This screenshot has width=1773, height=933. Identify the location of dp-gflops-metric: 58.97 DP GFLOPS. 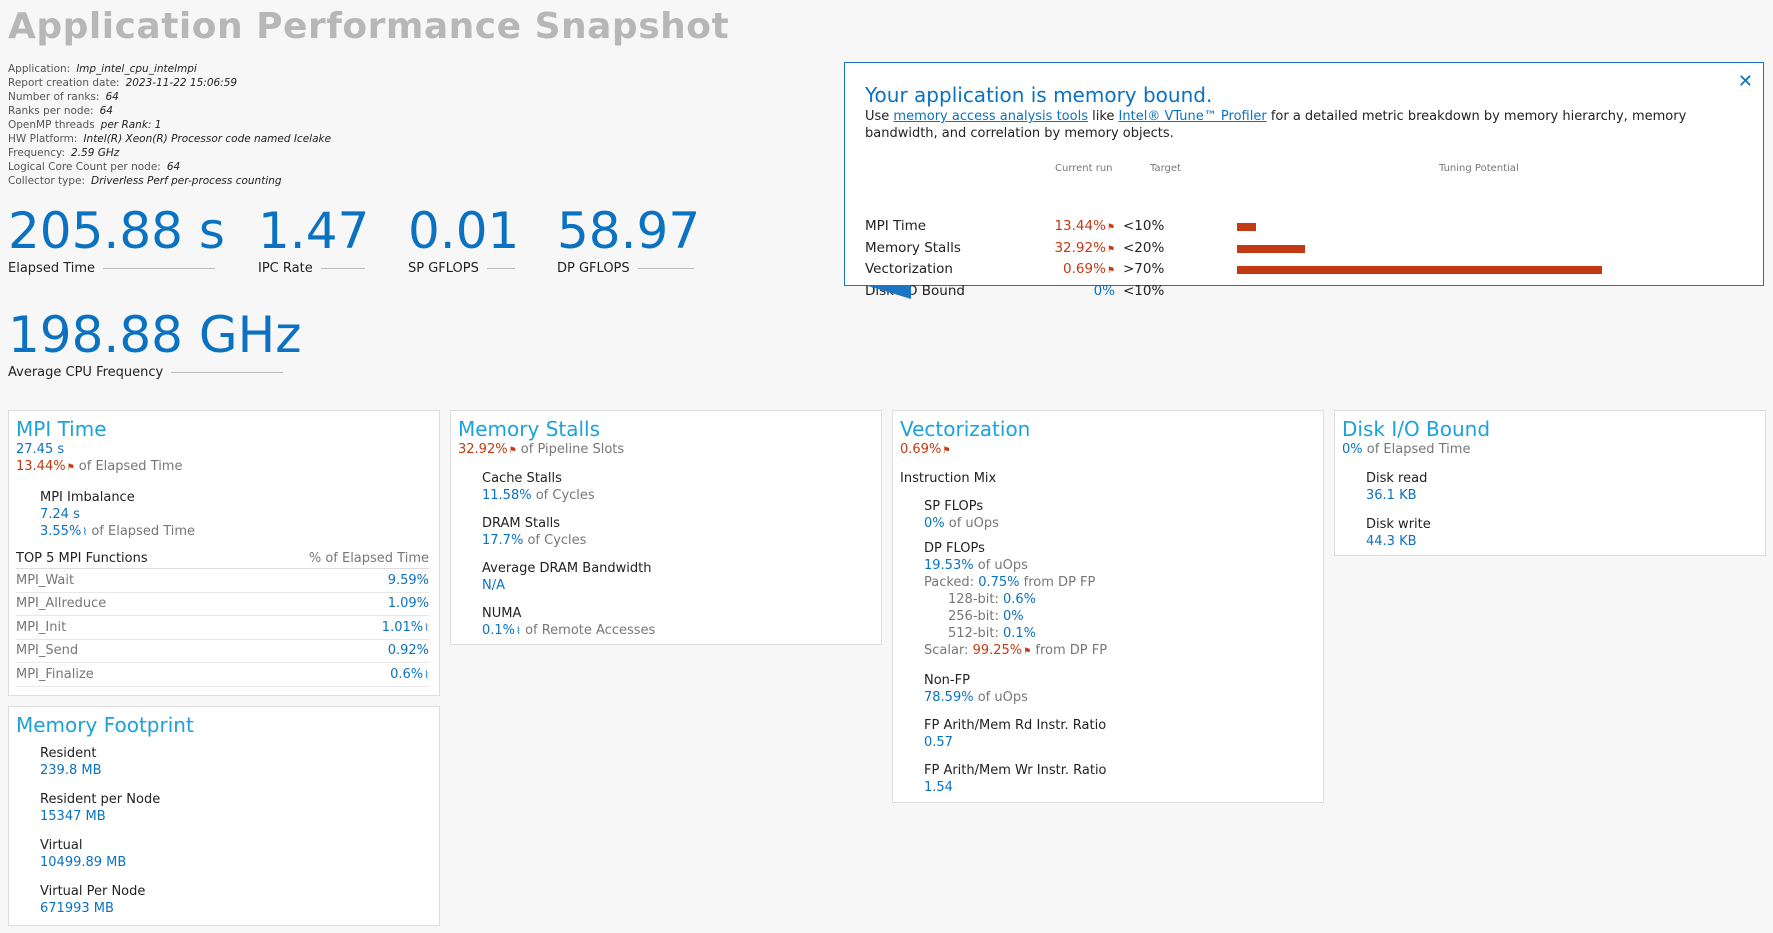
(628, 239).